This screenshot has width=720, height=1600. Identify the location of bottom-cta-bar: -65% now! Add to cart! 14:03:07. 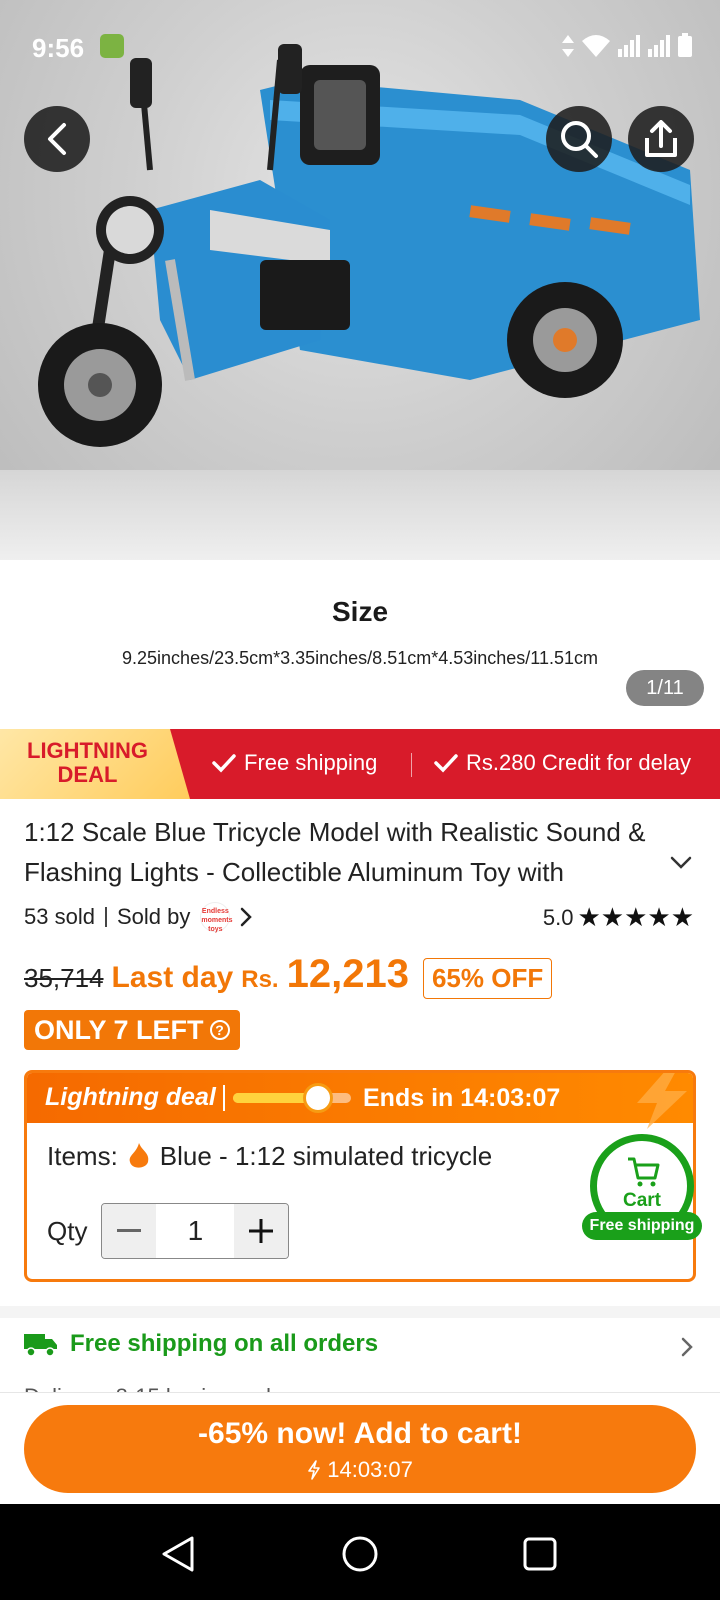
(360, 1448).